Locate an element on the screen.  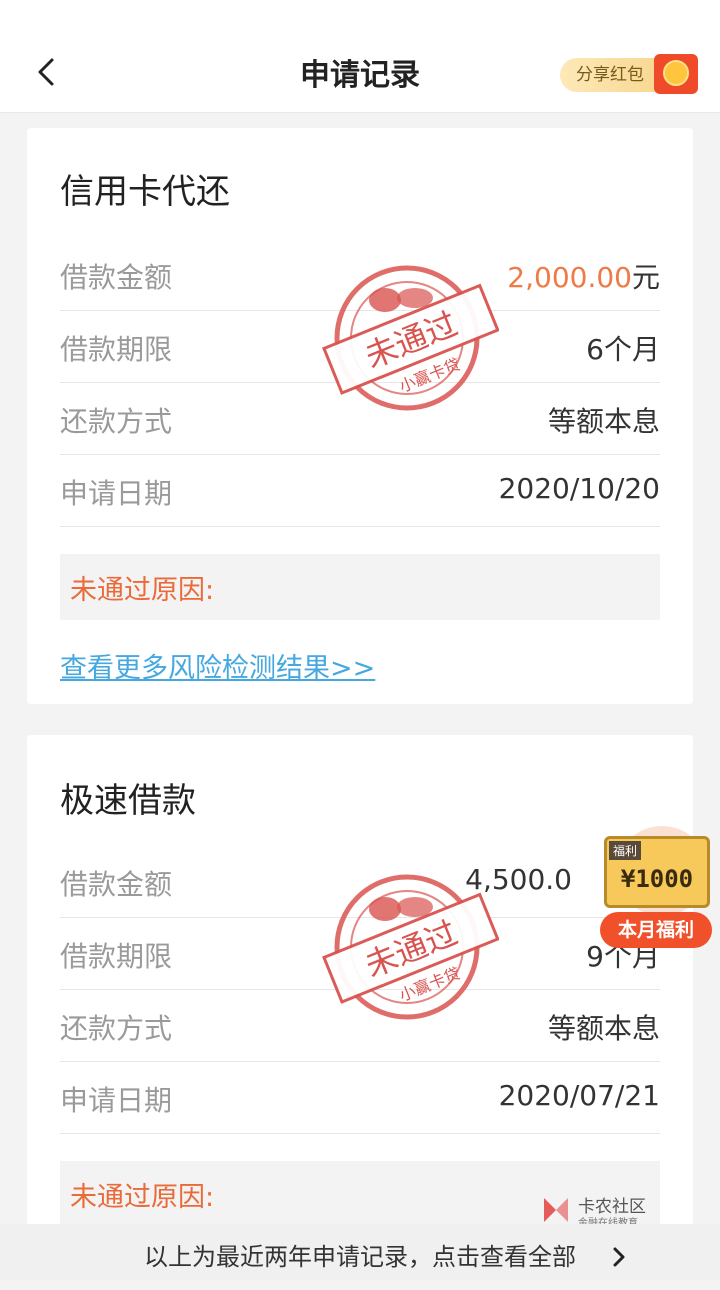
row-value: 2020/10/20 is located at coordinates (579, 488).